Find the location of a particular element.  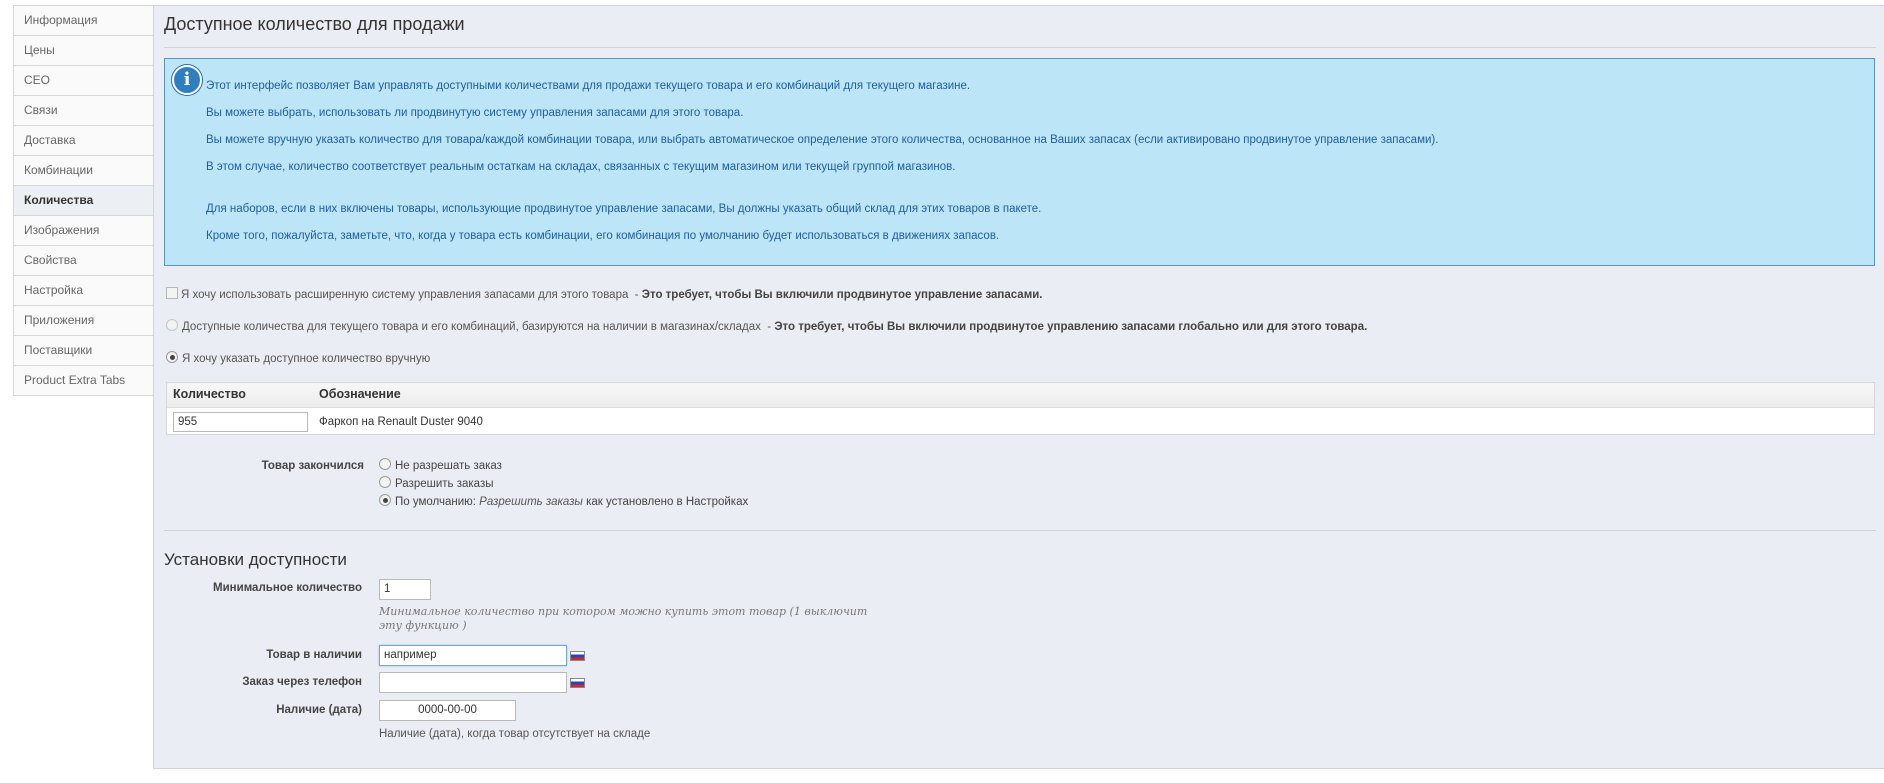

column-header-quantity: Количество is located at coordinates (209, 394).